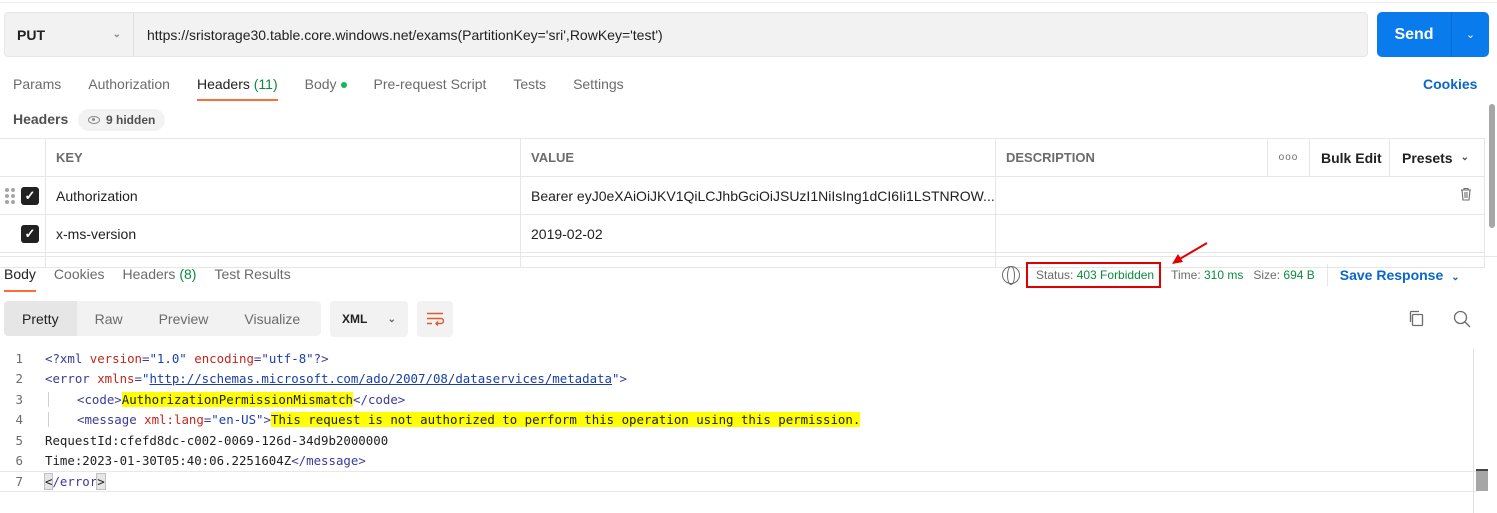 The height and width of the screenshot is (513, 1497). Describe the element at coordinates (1416, 318) in the screenshot. I see `copy-icon` at that location.